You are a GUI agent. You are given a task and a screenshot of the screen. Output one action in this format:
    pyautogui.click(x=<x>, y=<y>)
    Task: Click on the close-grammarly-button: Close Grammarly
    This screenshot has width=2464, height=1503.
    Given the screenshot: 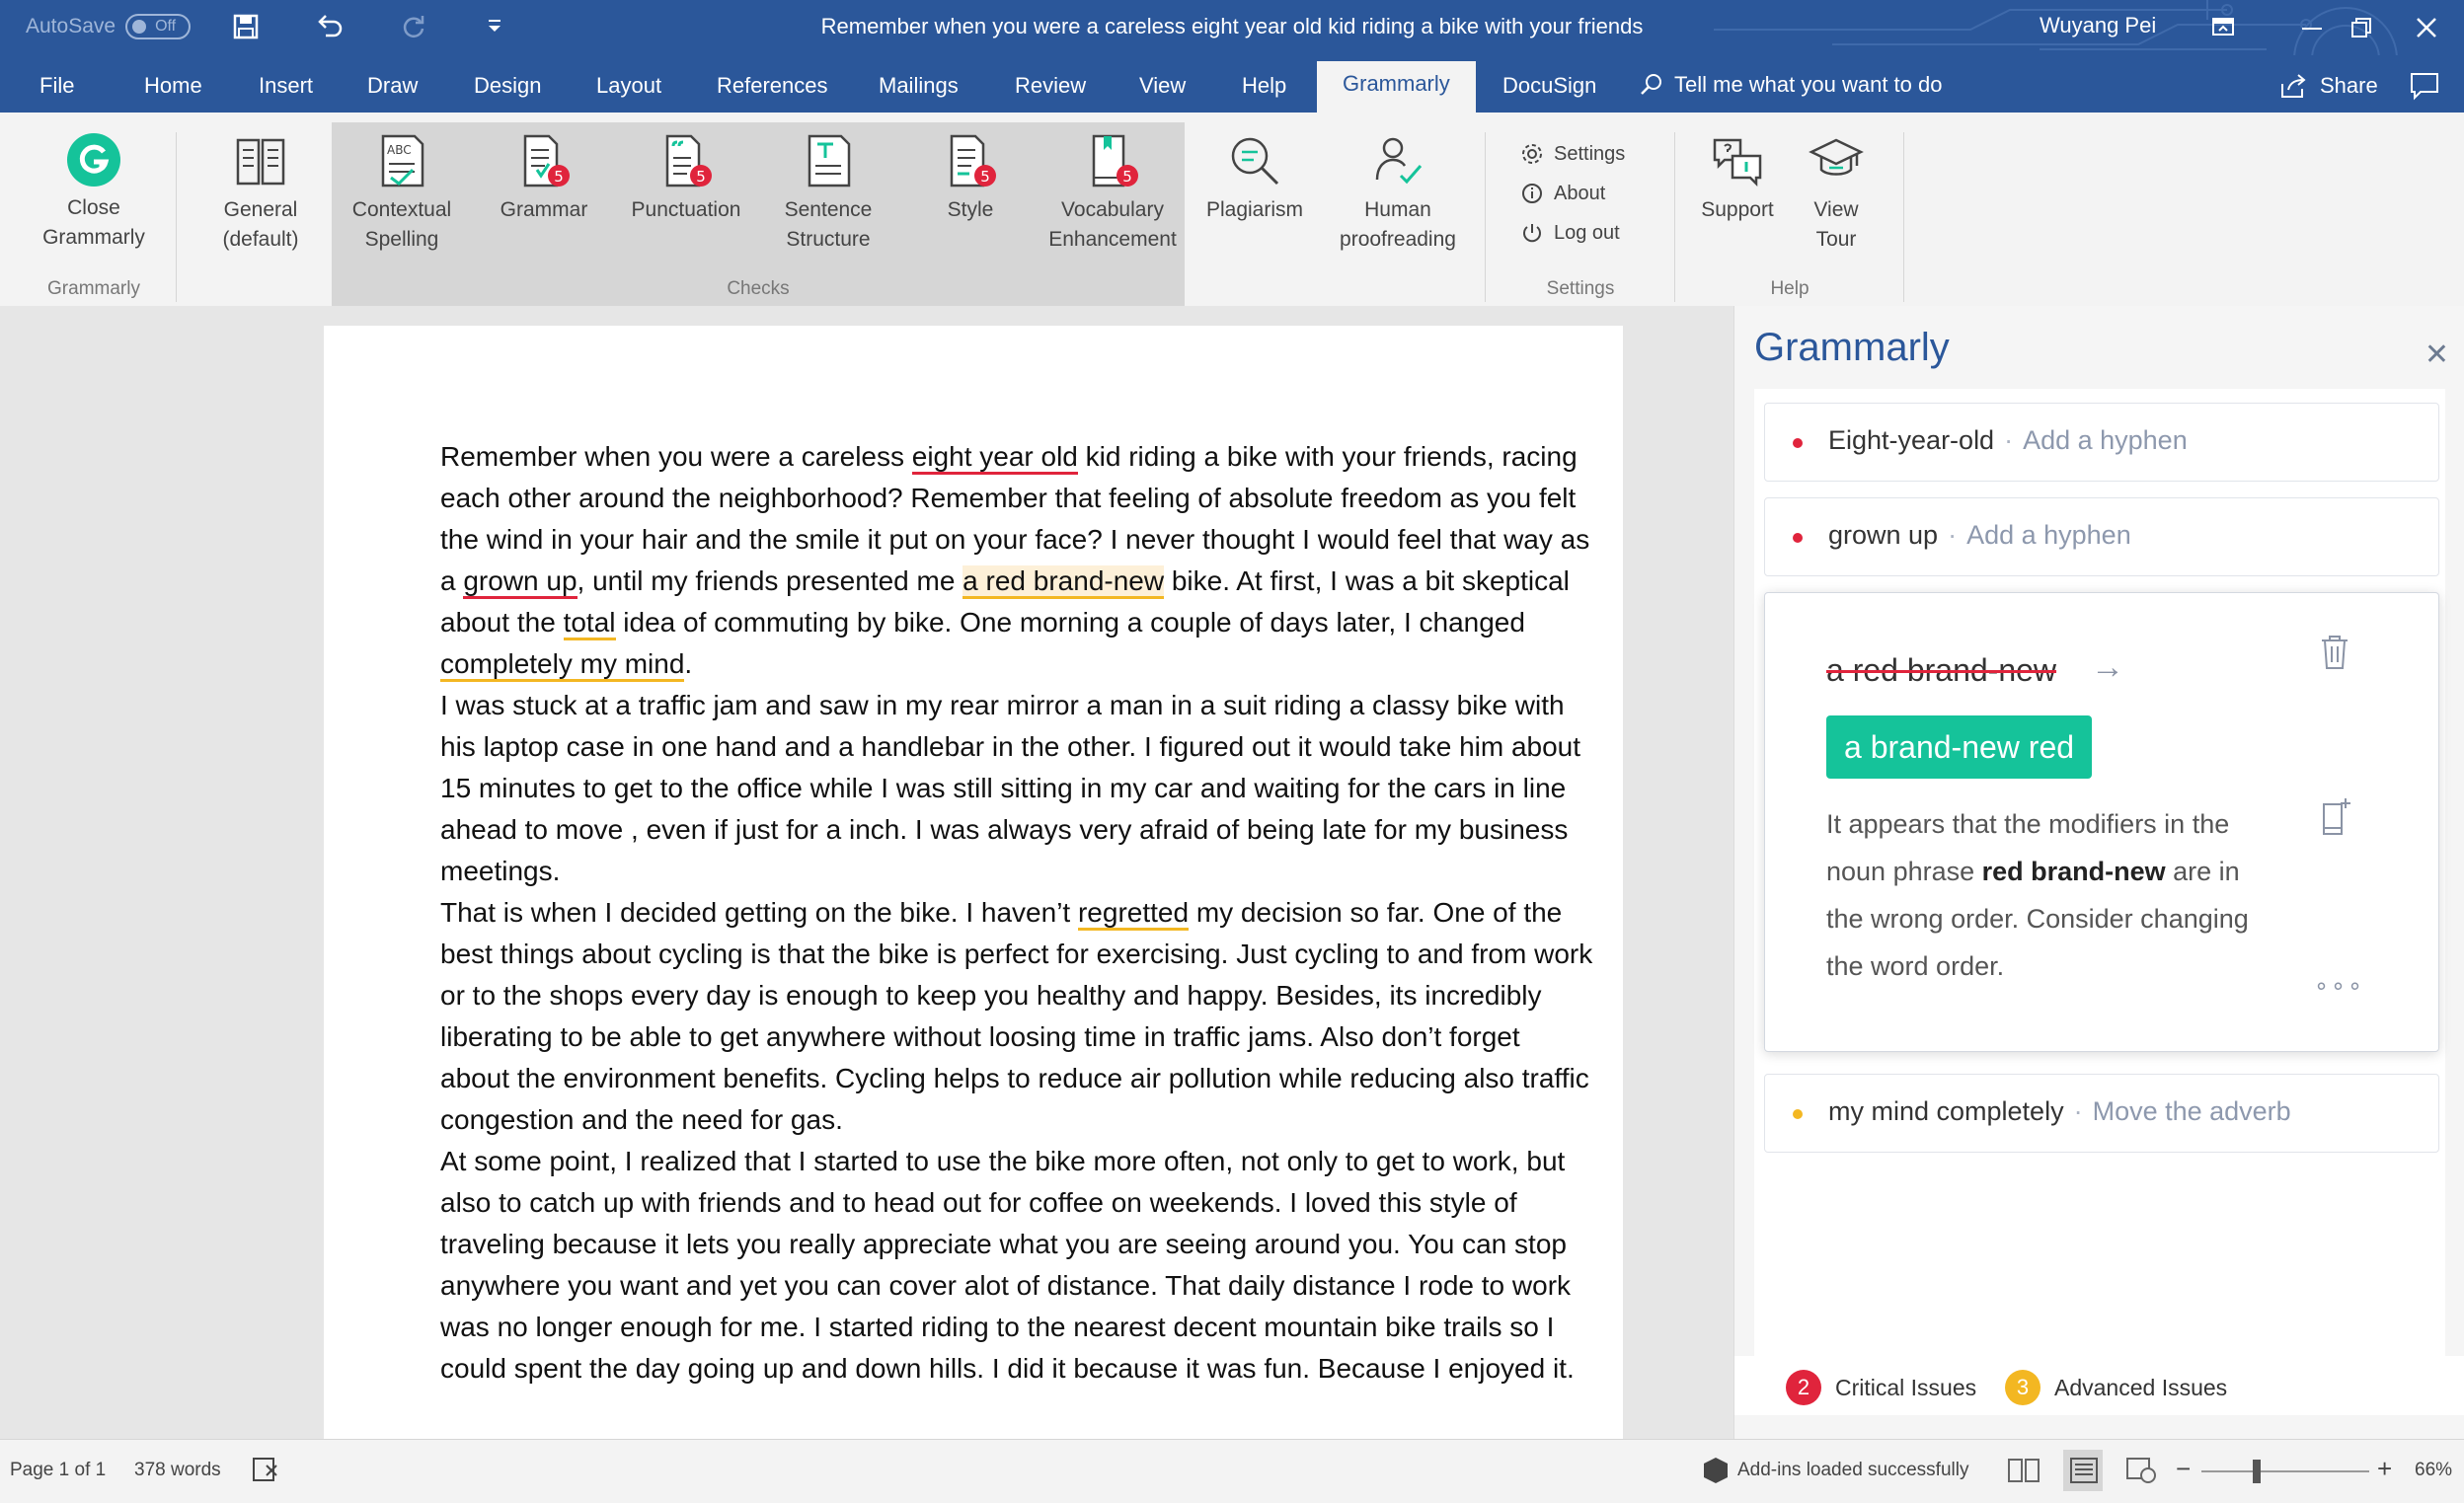 What is the action you would take?
    pyautogui.click(x=94, y=192)
    